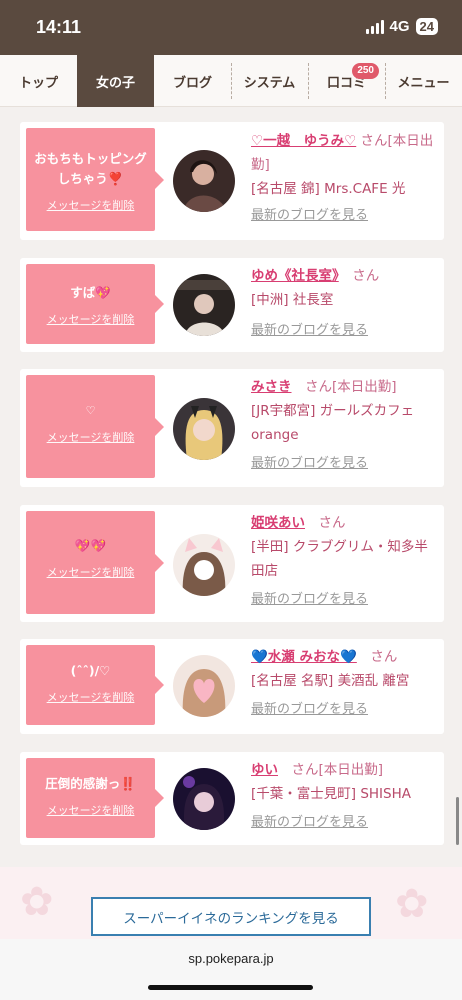 This screenshot has width=462, height=1000. What do you see at coordinates (264, 770) in the screenshot?
I see `girl-name-link: ゆい` at bounding box center [264, 770].